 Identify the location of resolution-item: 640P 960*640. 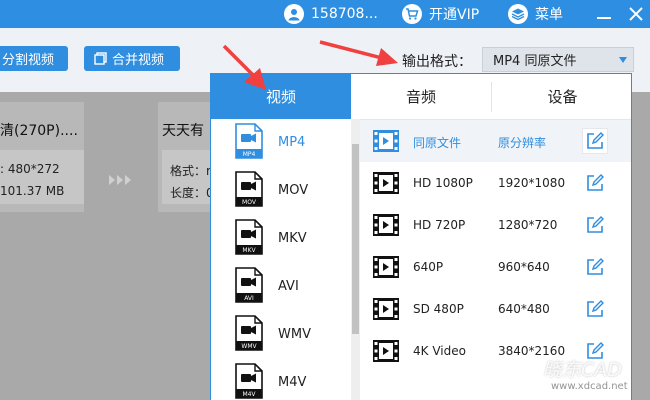
(495, 267).